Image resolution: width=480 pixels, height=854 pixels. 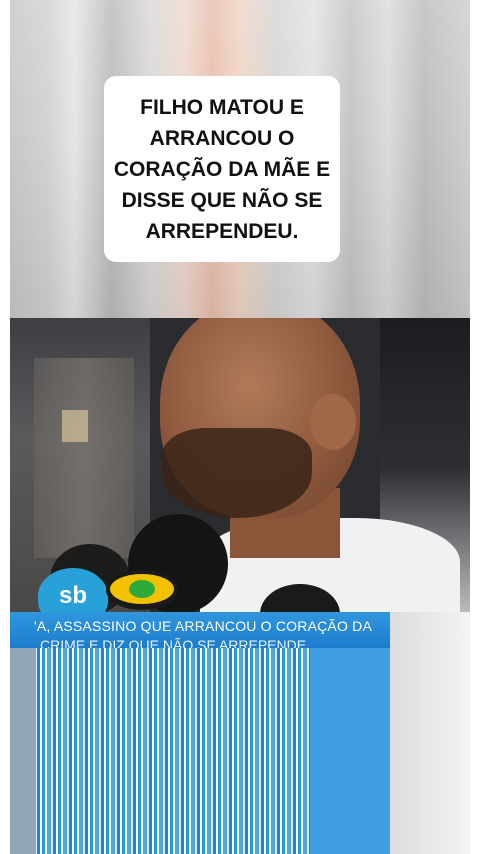 I want to click on background-light, so click(x=75, y=426).